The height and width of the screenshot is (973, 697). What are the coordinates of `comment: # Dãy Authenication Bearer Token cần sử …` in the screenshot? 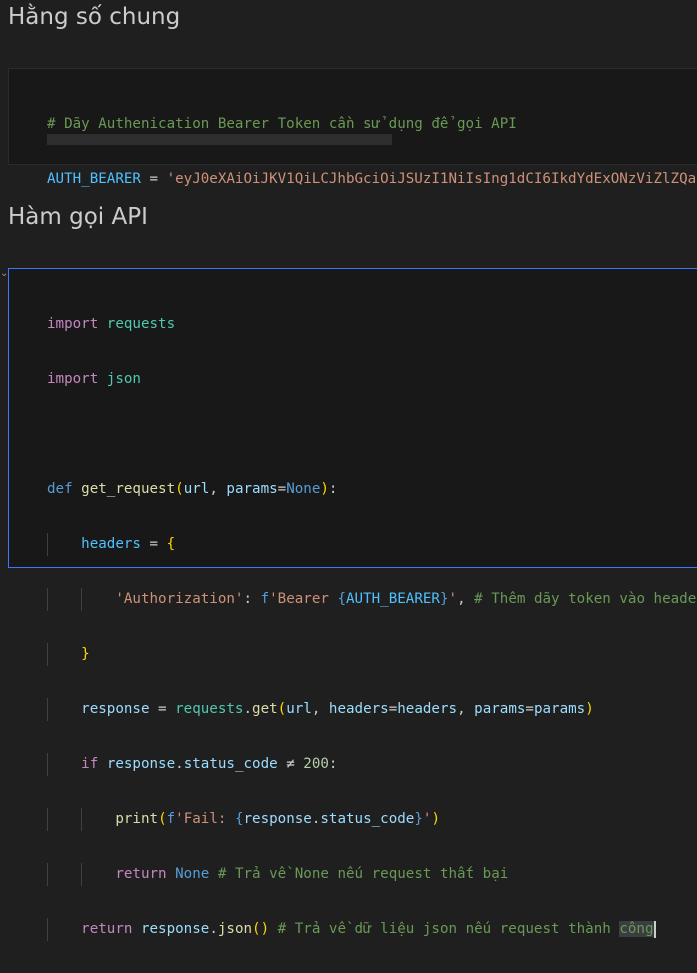 It's located at (282, 124).